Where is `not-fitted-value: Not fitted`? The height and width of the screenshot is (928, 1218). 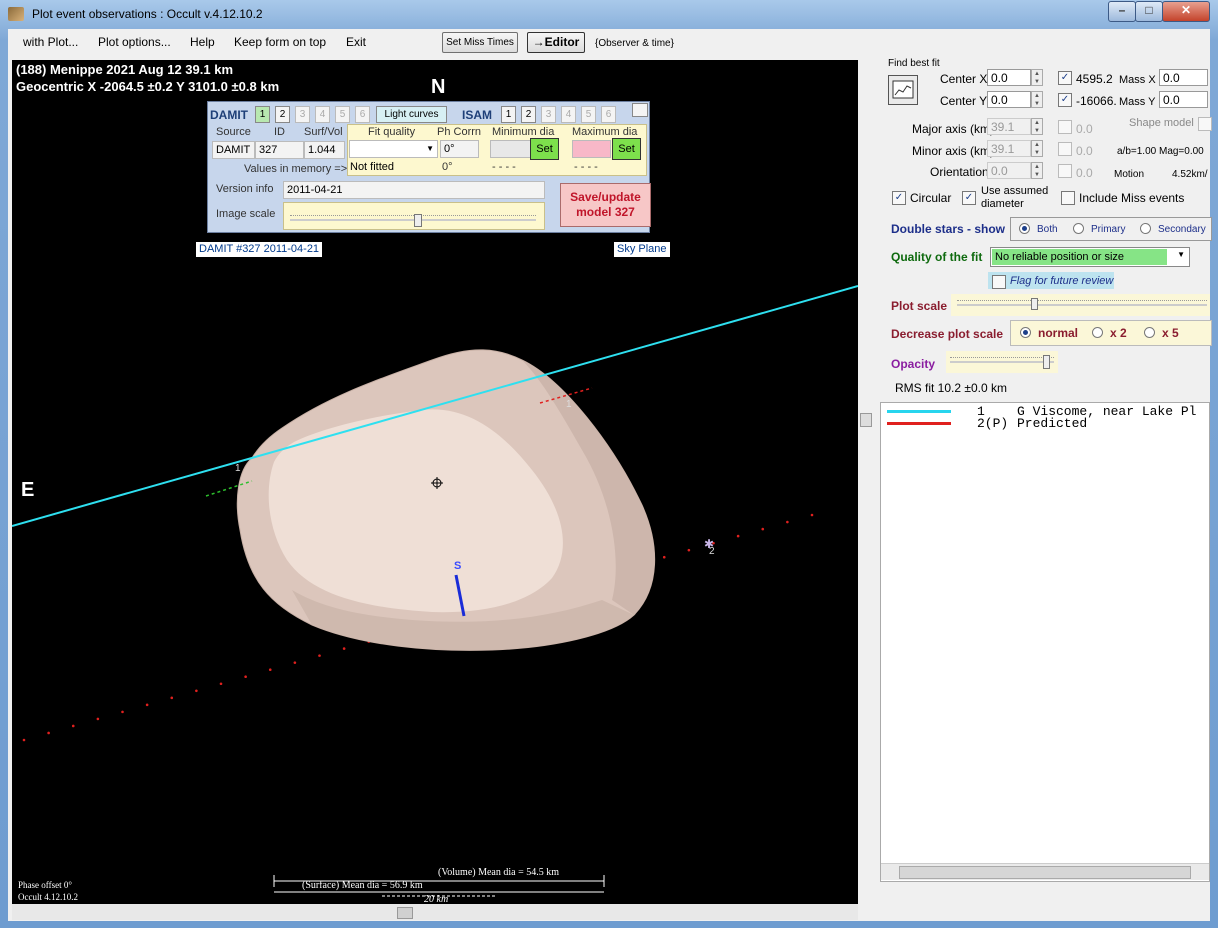
not-fitted-value: Not fitted is located at coordinates (372, 167).